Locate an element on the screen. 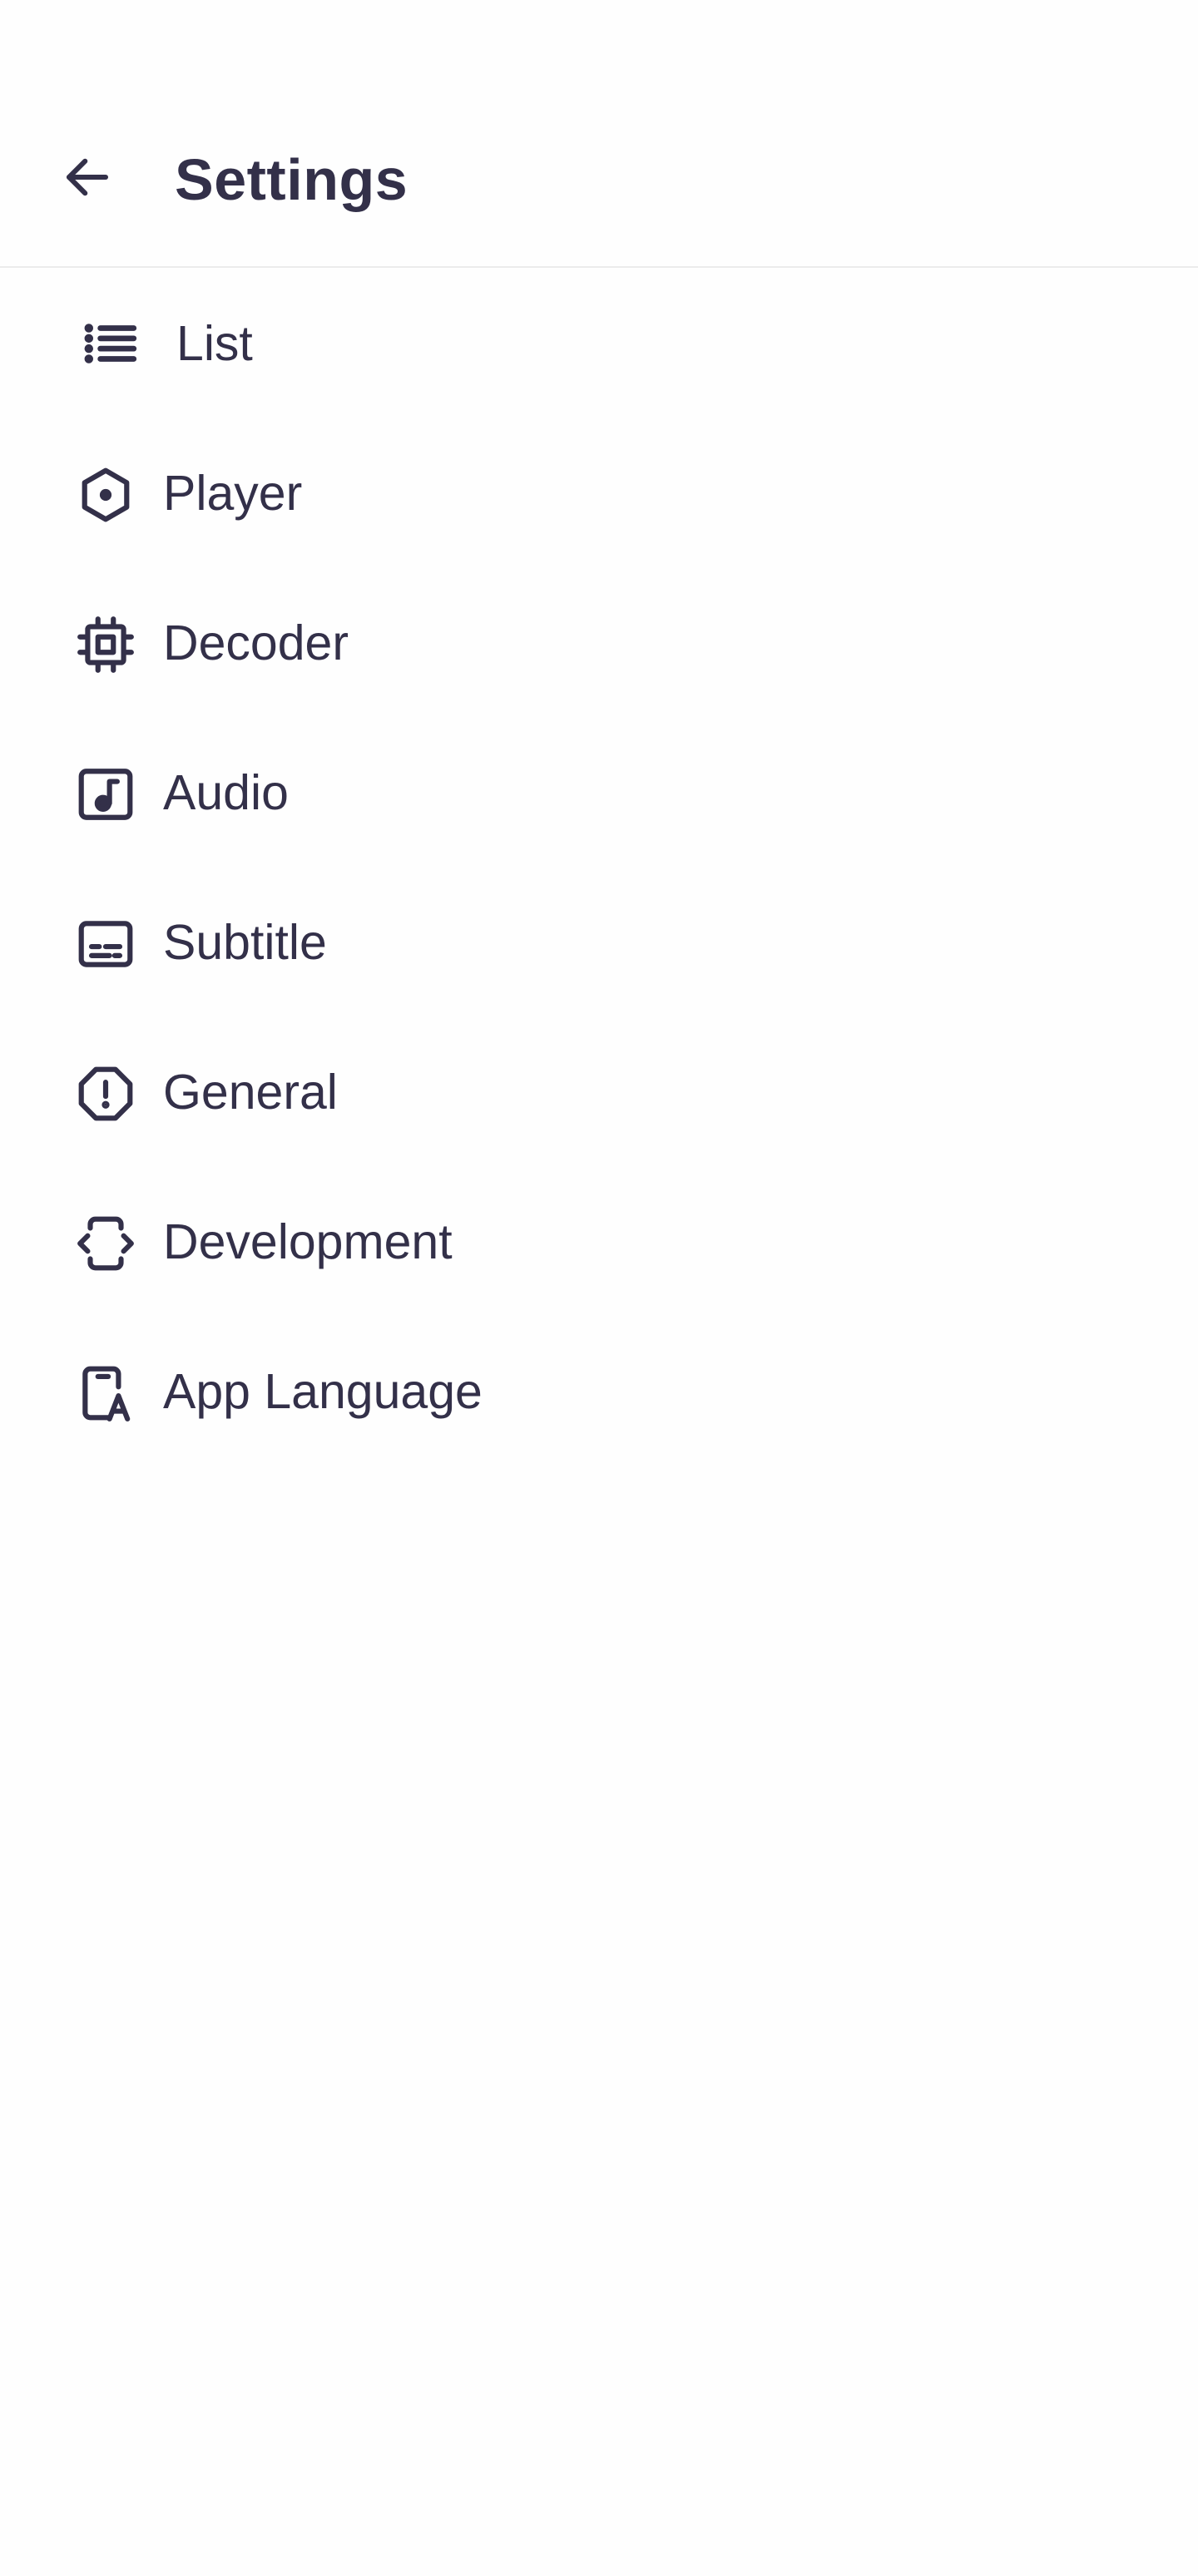  subtitles-icon is located at coordinates (106, 944).